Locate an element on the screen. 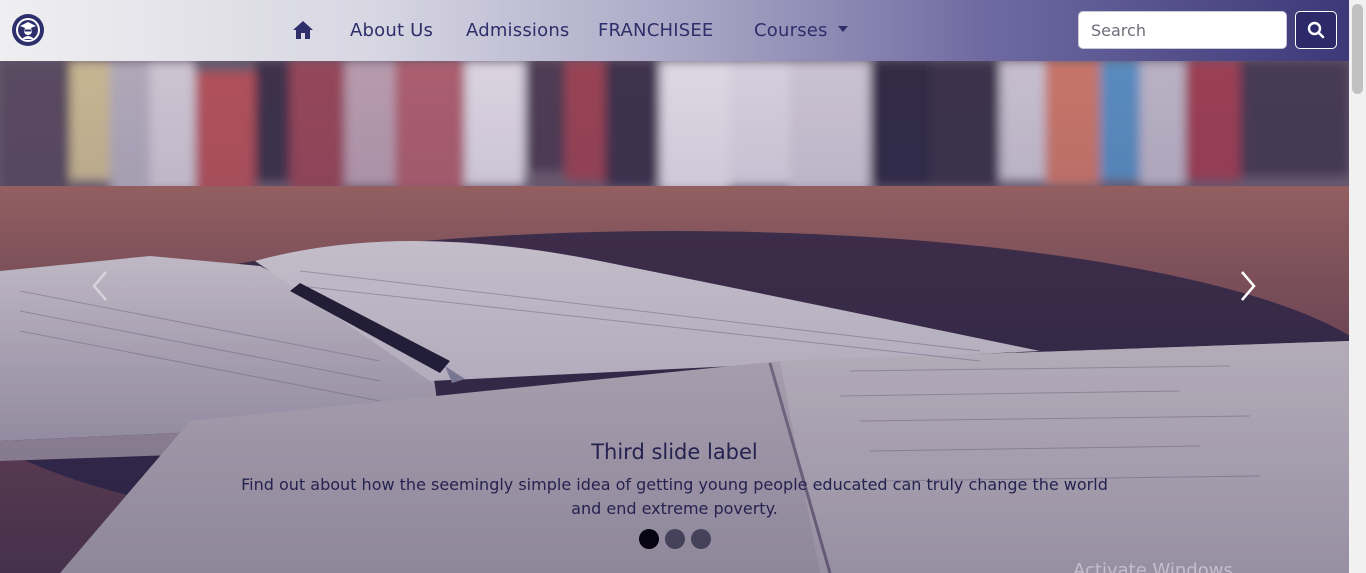  chevron-left-icon is located at coordinates (99, 286).